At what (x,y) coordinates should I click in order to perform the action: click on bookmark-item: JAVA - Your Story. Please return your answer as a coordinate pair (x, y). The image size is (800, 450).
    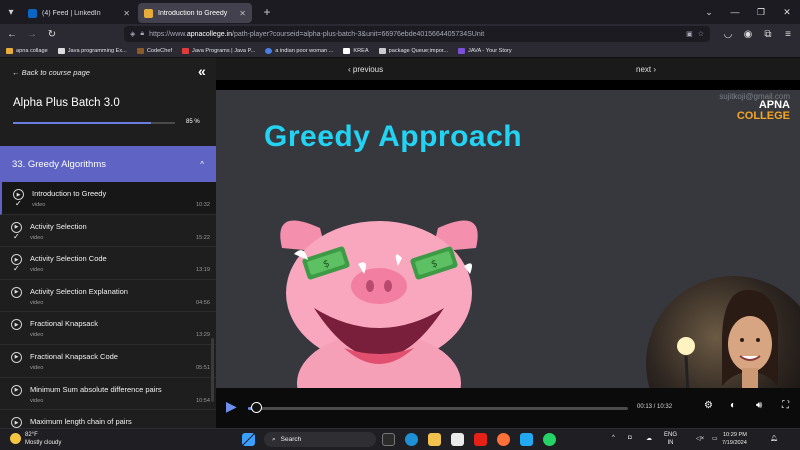
    Looking at the image, I should click on (485, 50).